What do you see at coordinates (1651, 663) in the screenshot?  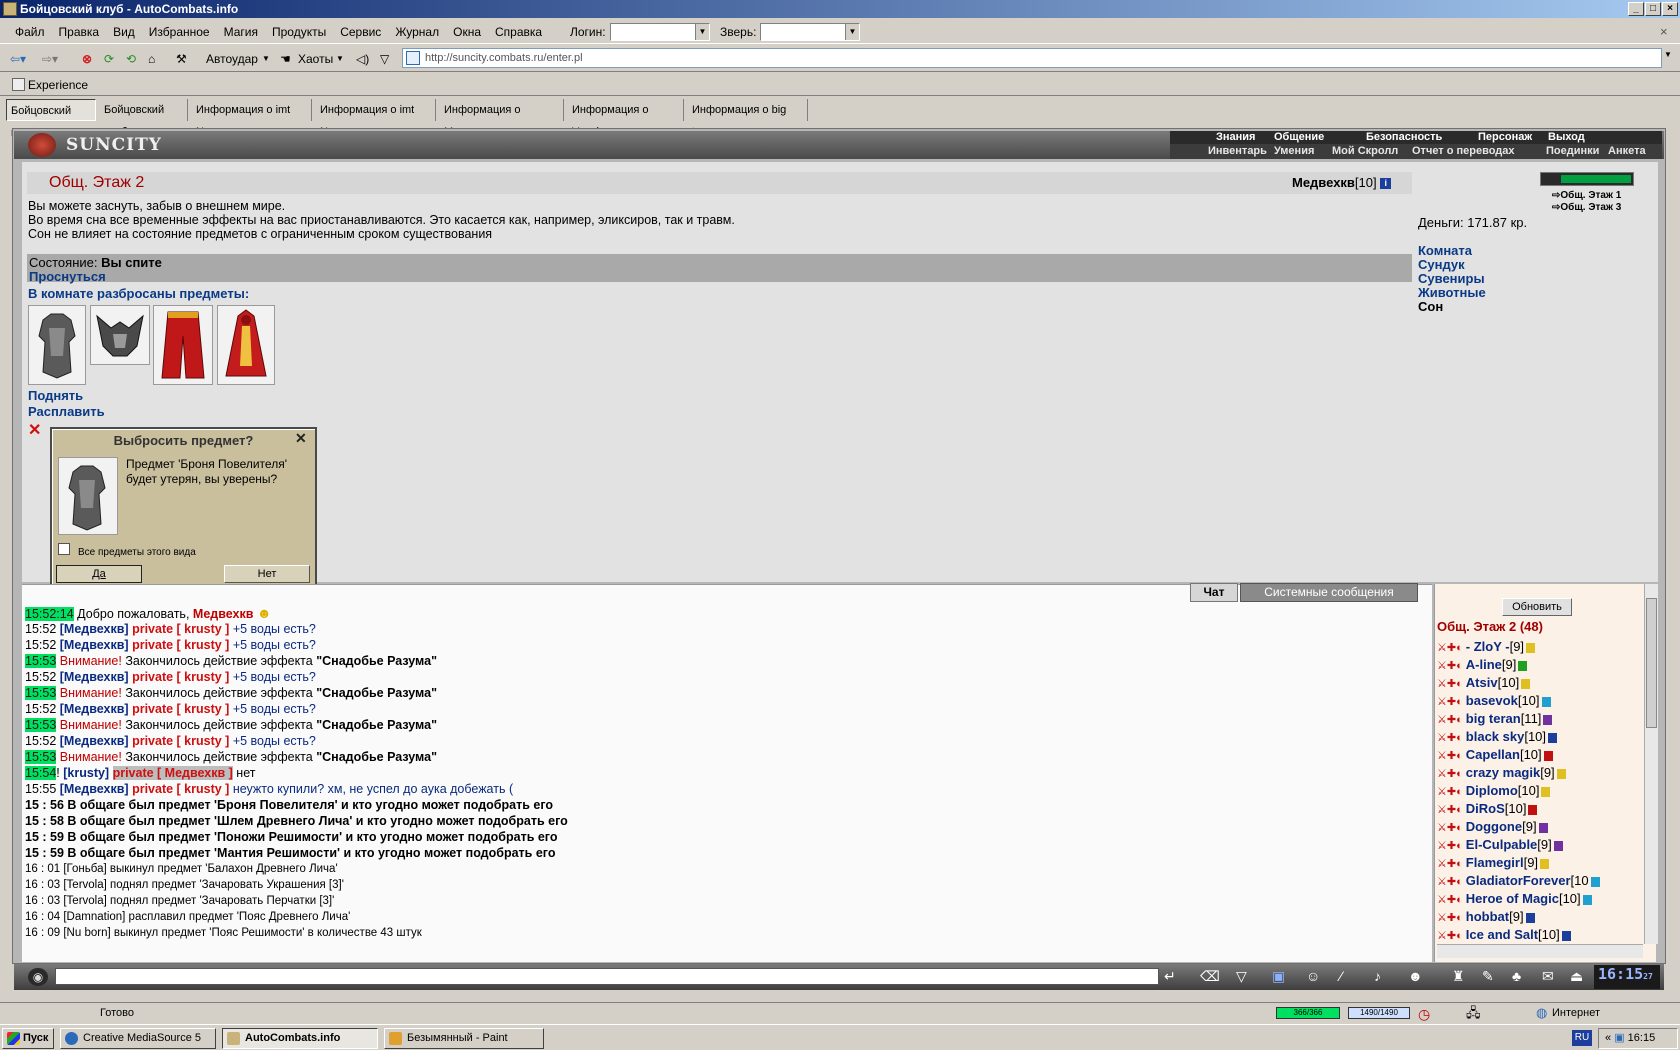 I see `scroll-thumb` at bounding box center [1651, 663].